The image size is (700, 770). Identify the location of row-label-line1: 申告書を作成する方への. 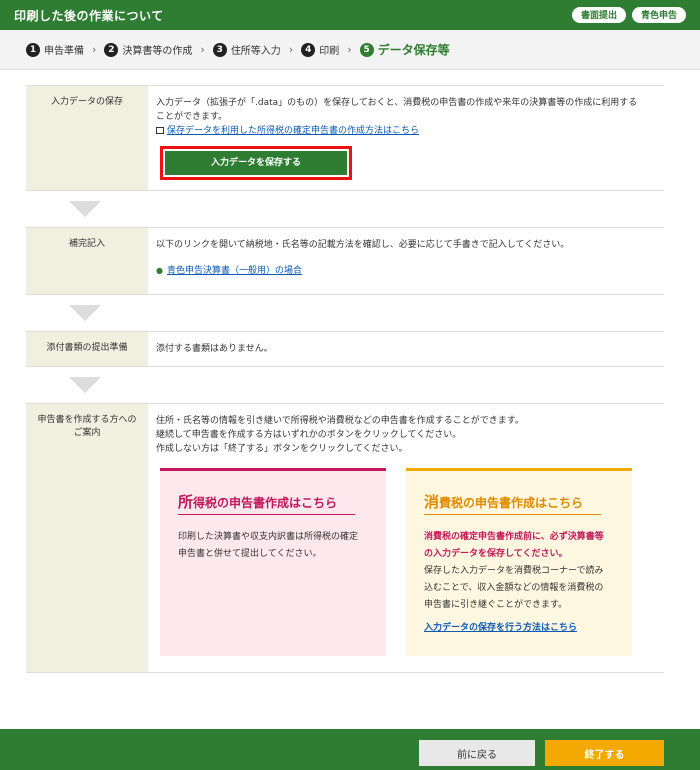
(87, 420).